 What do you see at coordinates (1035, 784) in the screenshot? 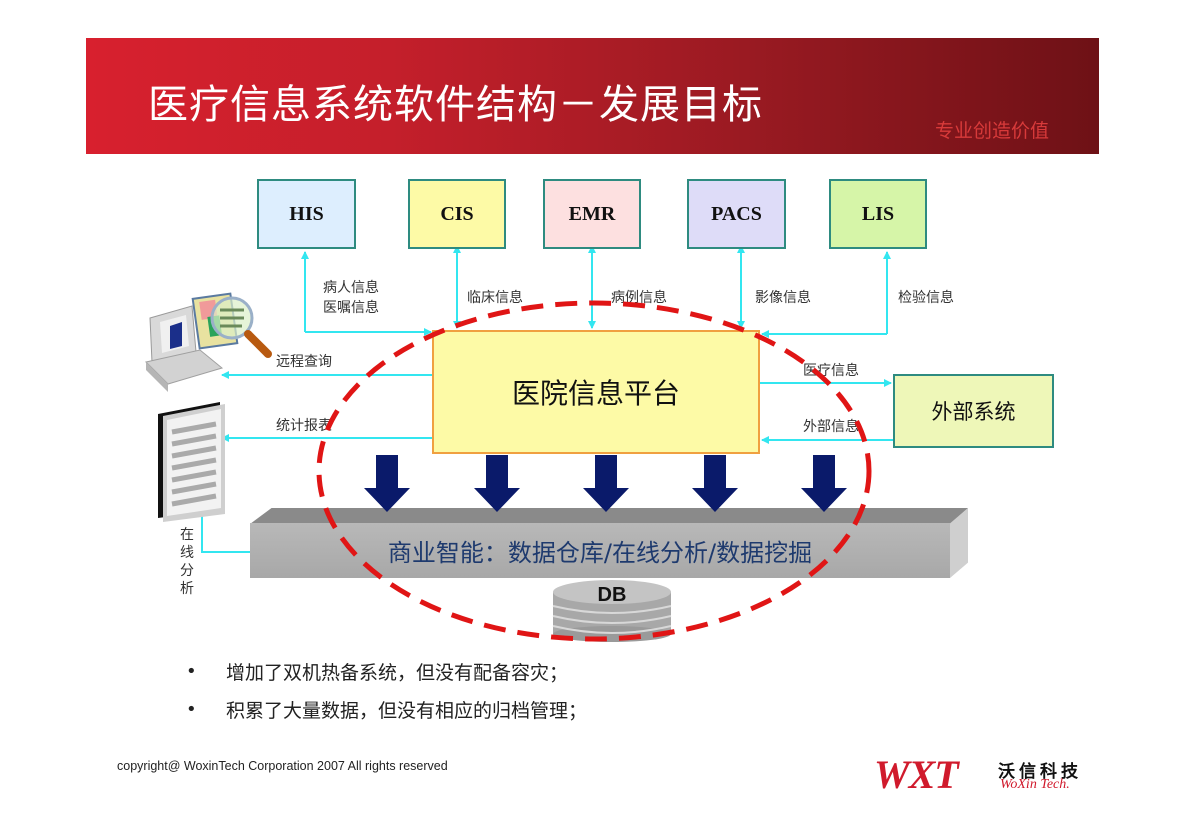
I see `company-name-en: WoXin Tech.` at bounding box center [1035, 784].